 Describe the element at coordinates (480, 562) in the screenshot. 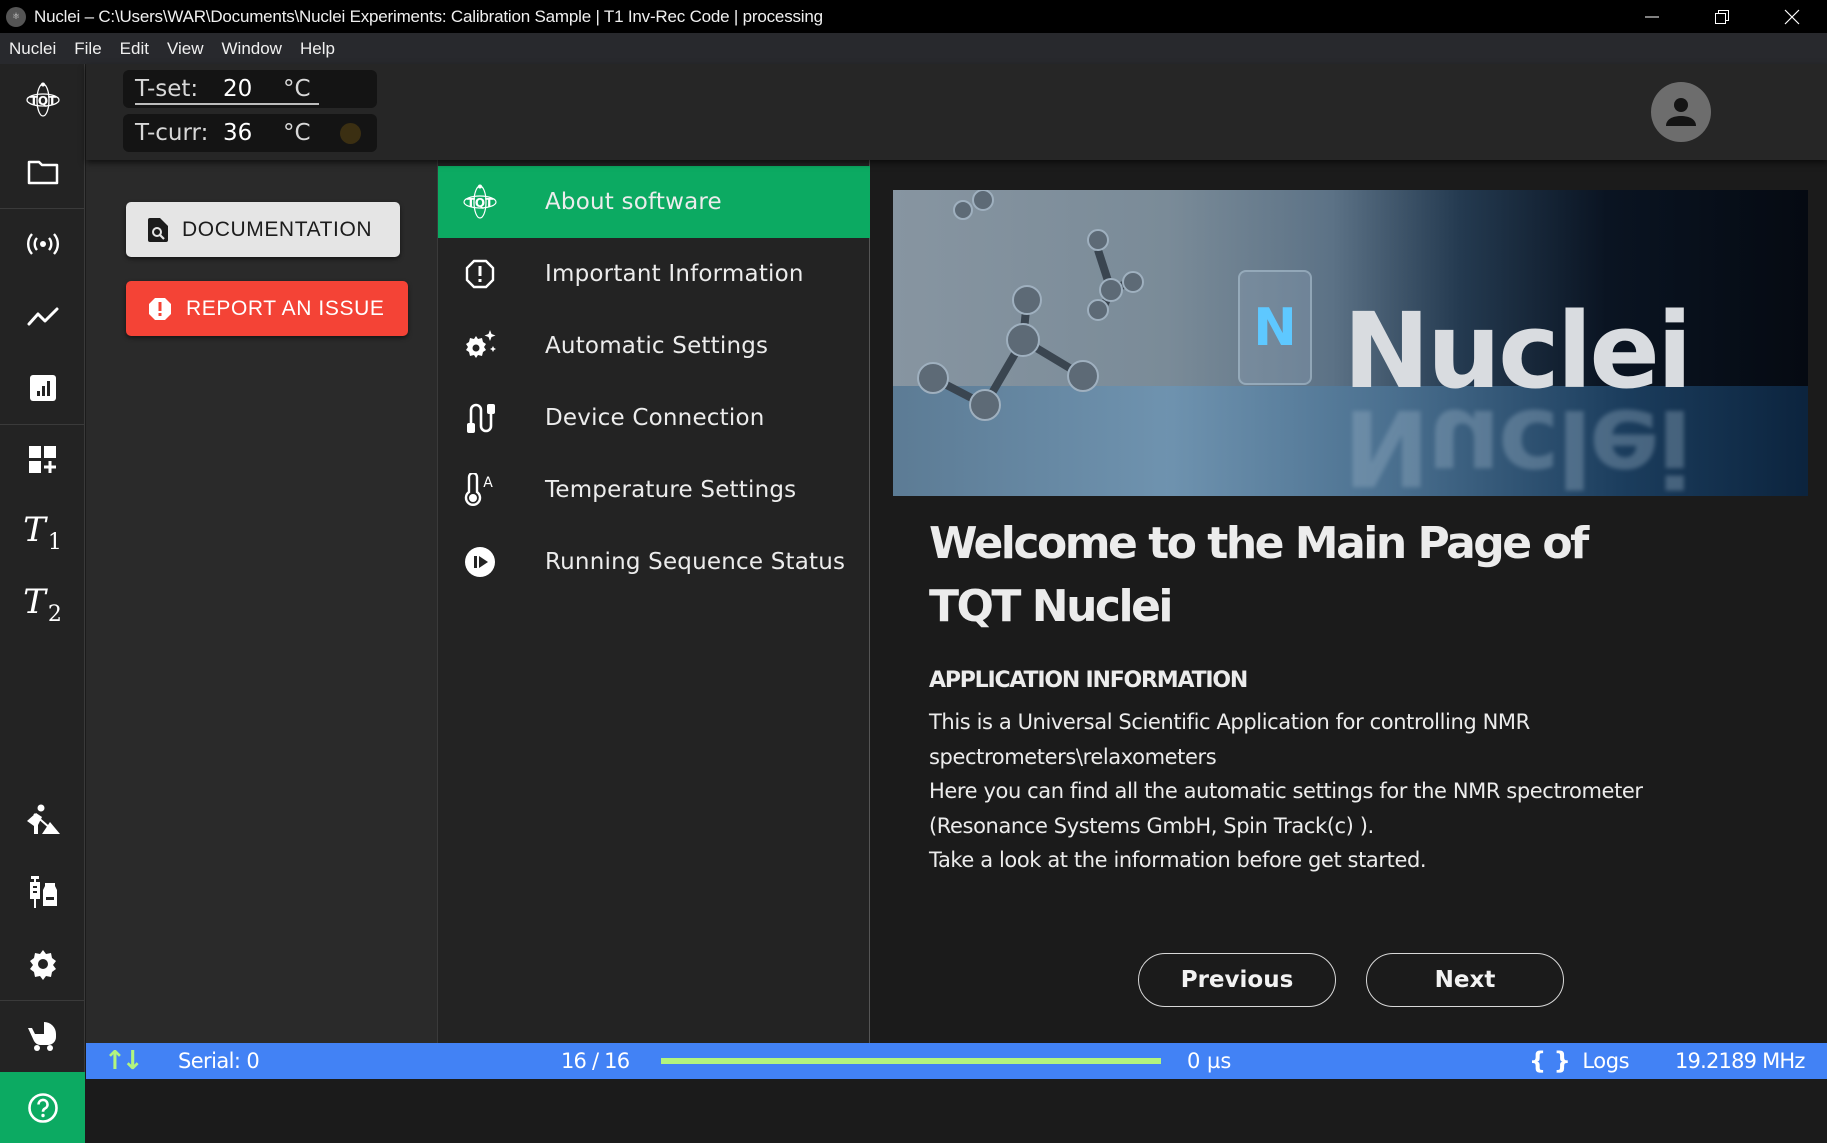

I see `play-pause-circle-icon` at that location.